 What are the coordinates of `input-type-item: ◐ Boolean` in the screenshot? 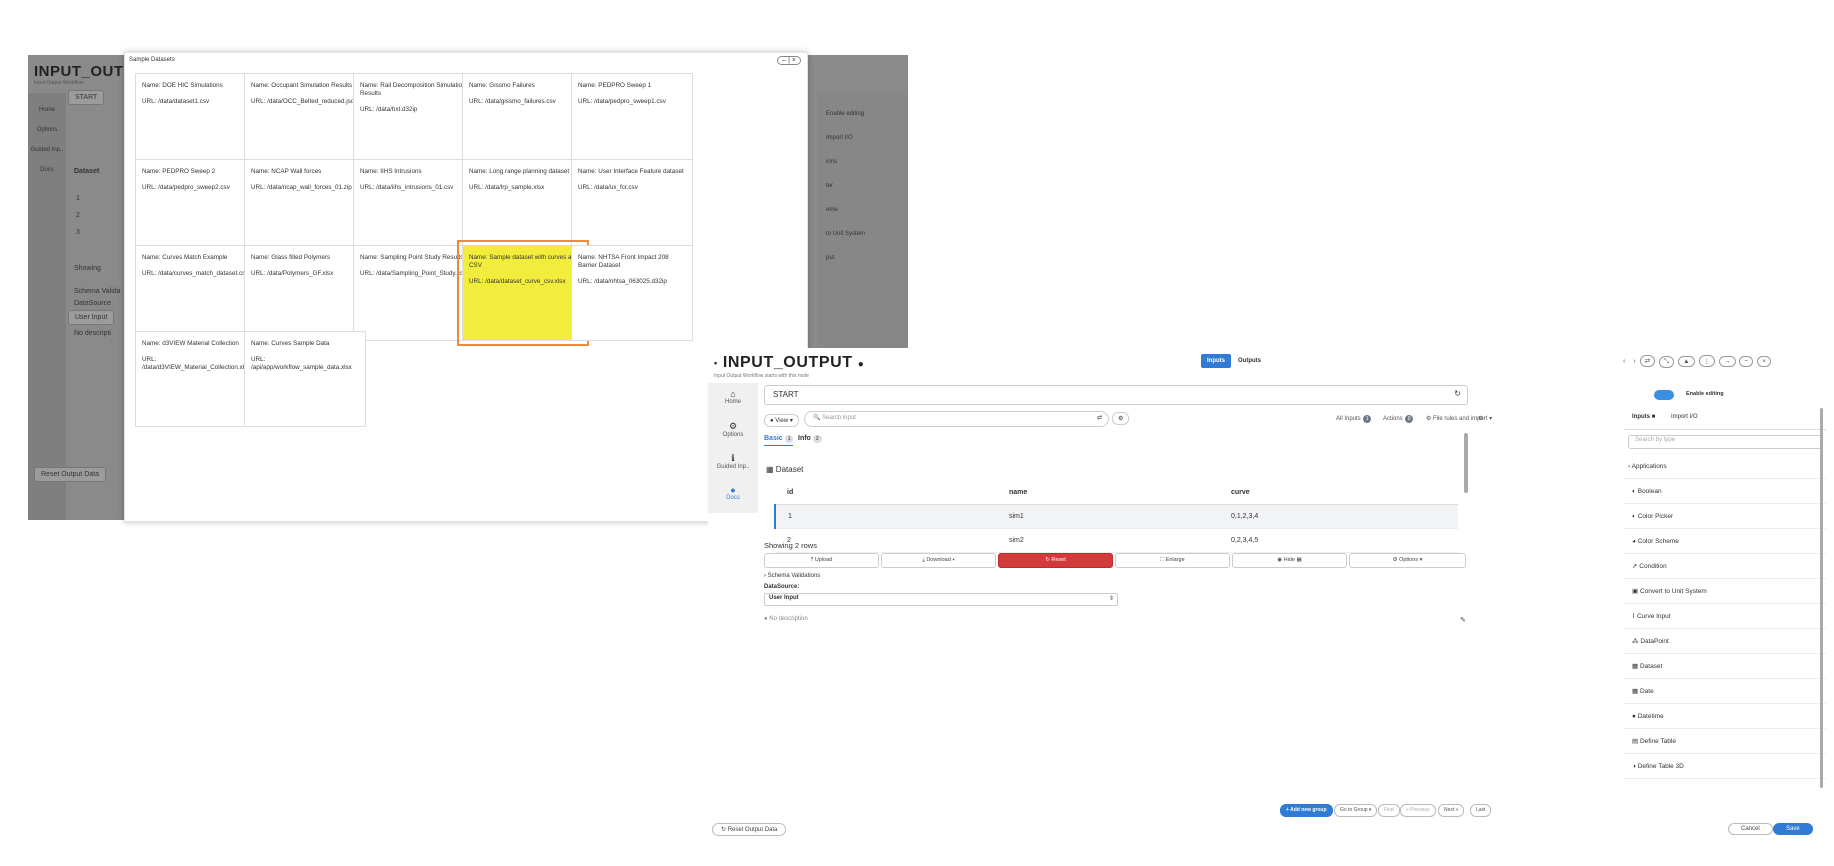 It's located at (1725, 491).